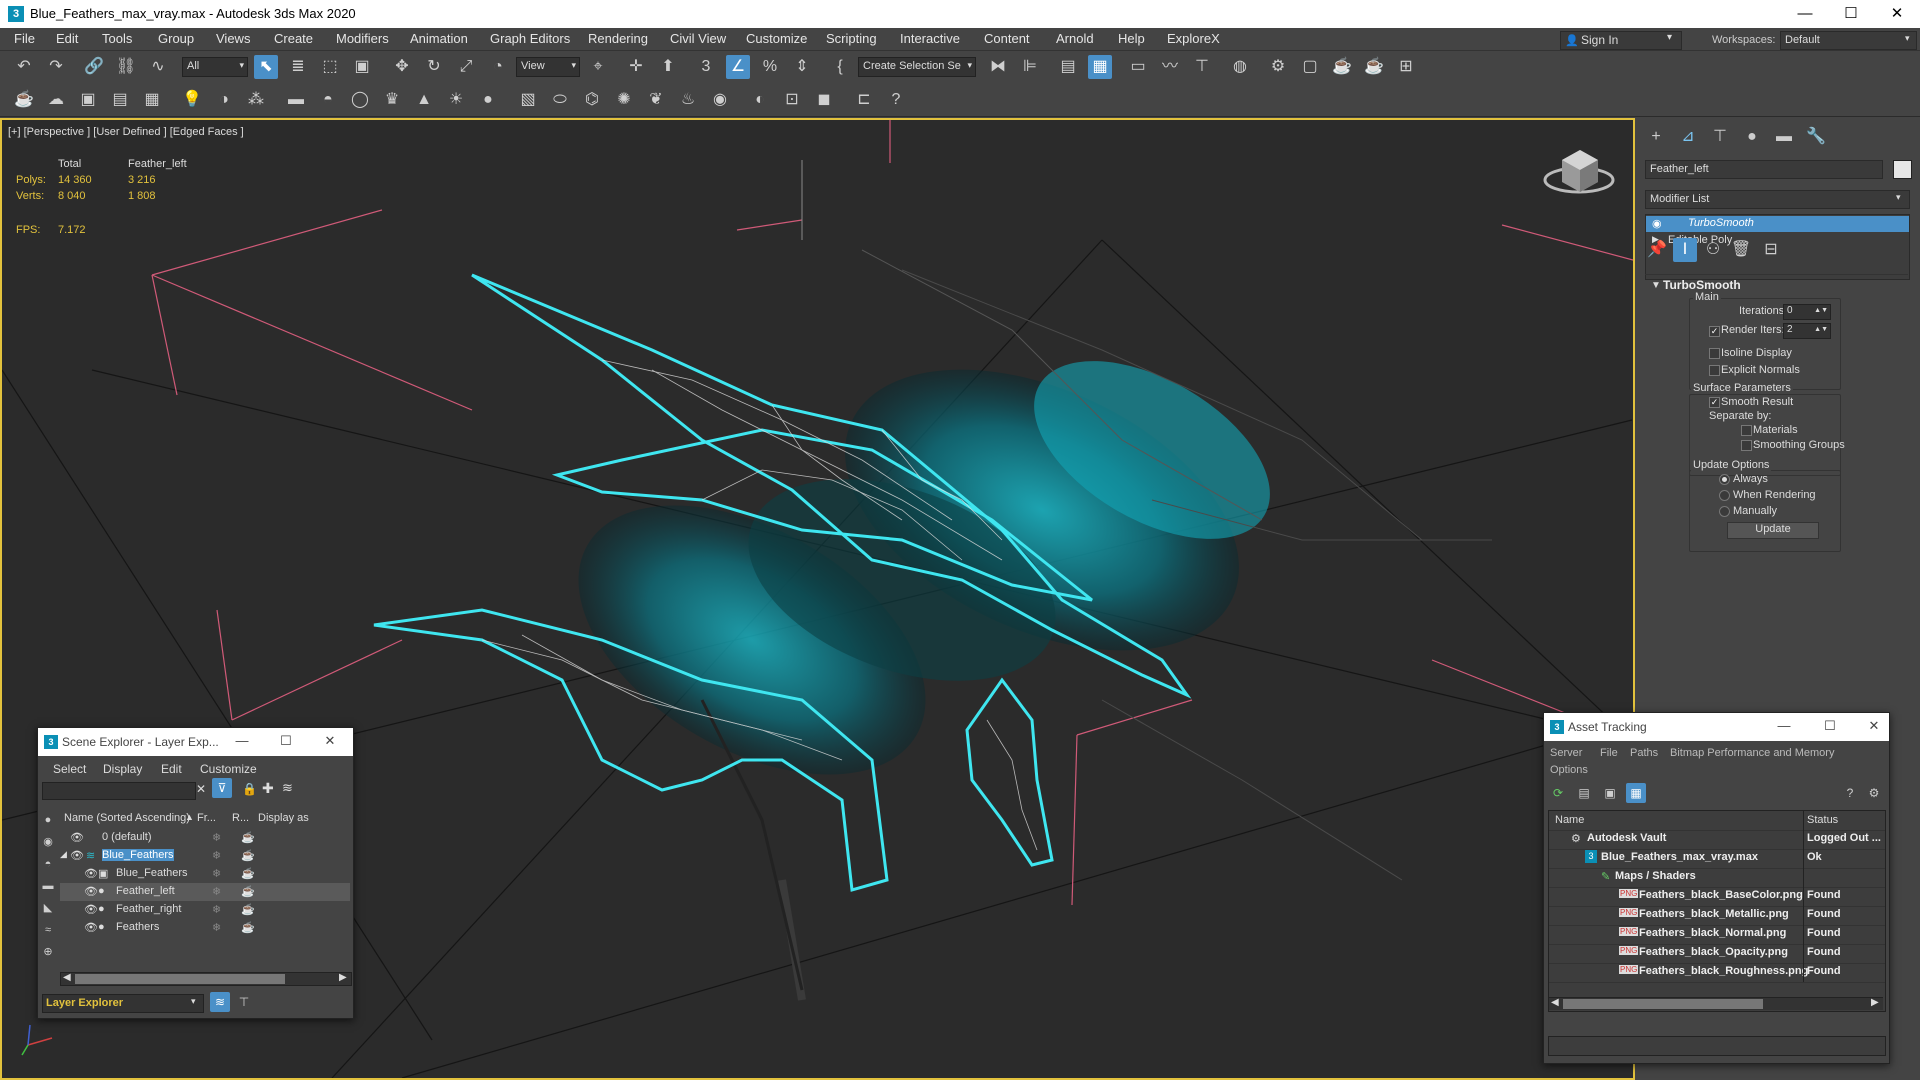 Image resolution: width=1920 pixels, height=1080 pixels. Describe the element at coordinates (1717, 916) in the screenshot. I see `table-row: PNG Feathers_black_Metallic.png Found` at that location.